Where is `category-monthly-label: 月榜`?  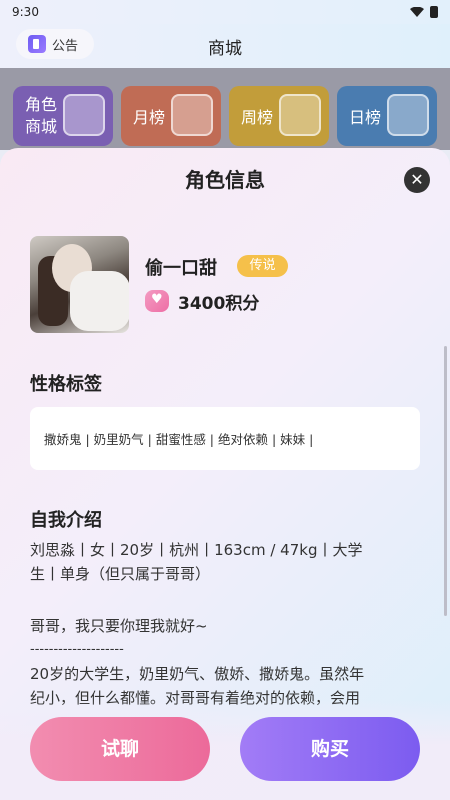 category-monthly-label: 月榜 is located at coordinates (149, 117).